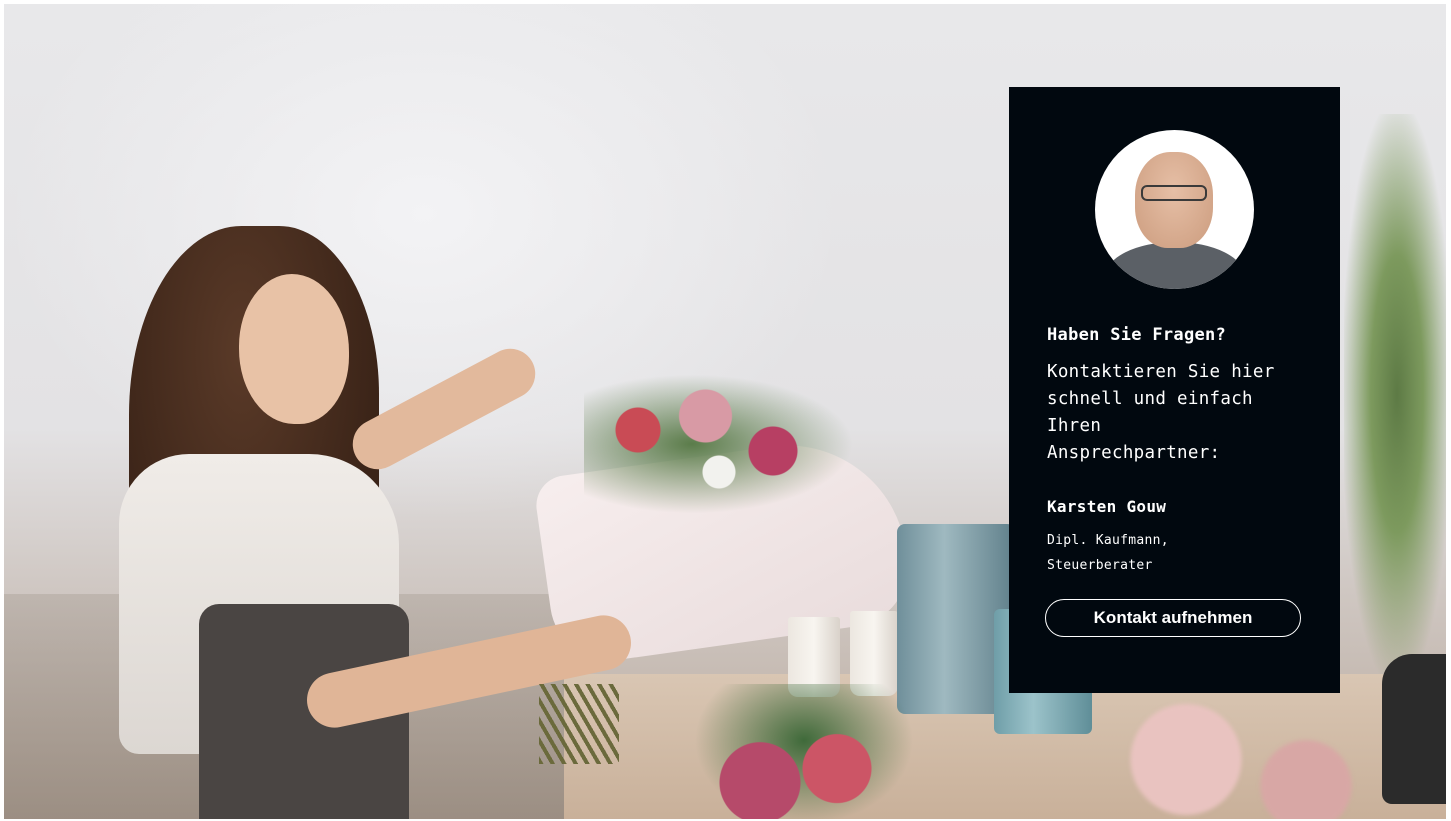 The width and height of the screenshot is (1451, 821). Describe the element at coordinates (804, 751) in the screenshot. I see `foreground-flowers` at that location.